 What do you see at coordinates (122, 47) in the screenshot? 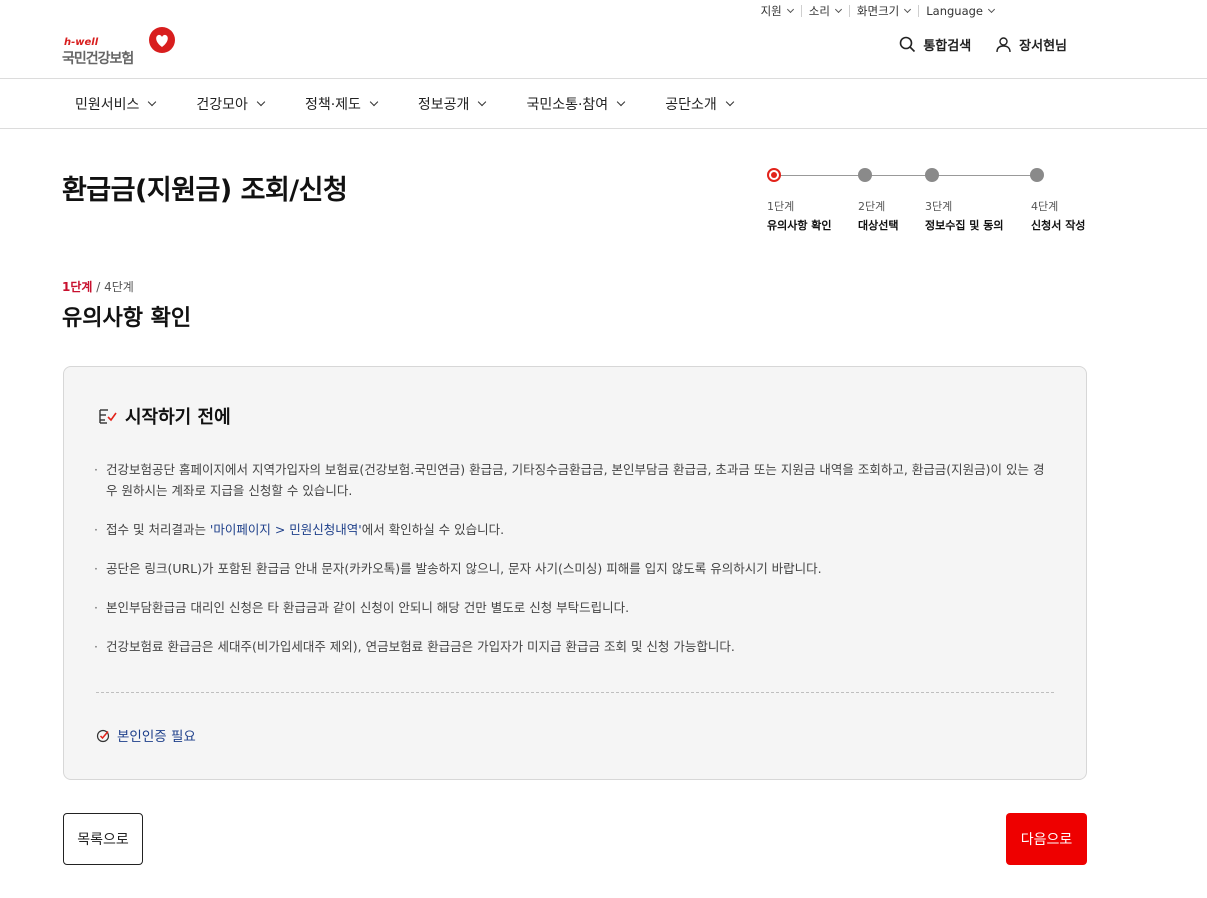
I see `site-logo: h-well 국민건강보험` at bounding box center [122, 47].